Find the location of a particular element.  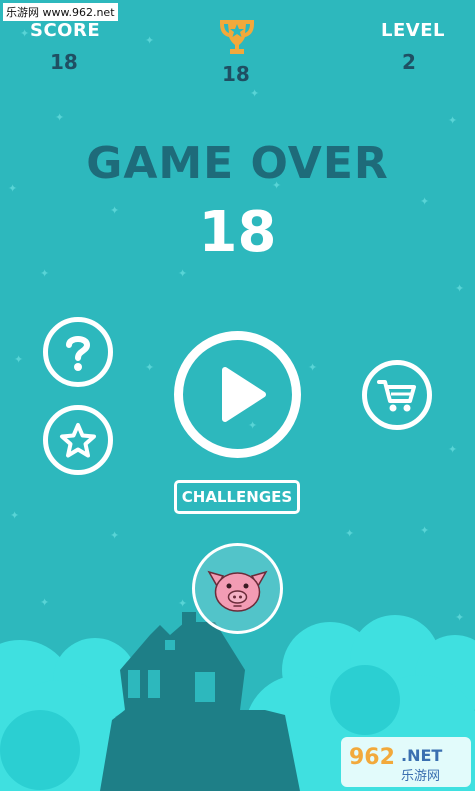

rate-button is located at coordinates (78, 440).